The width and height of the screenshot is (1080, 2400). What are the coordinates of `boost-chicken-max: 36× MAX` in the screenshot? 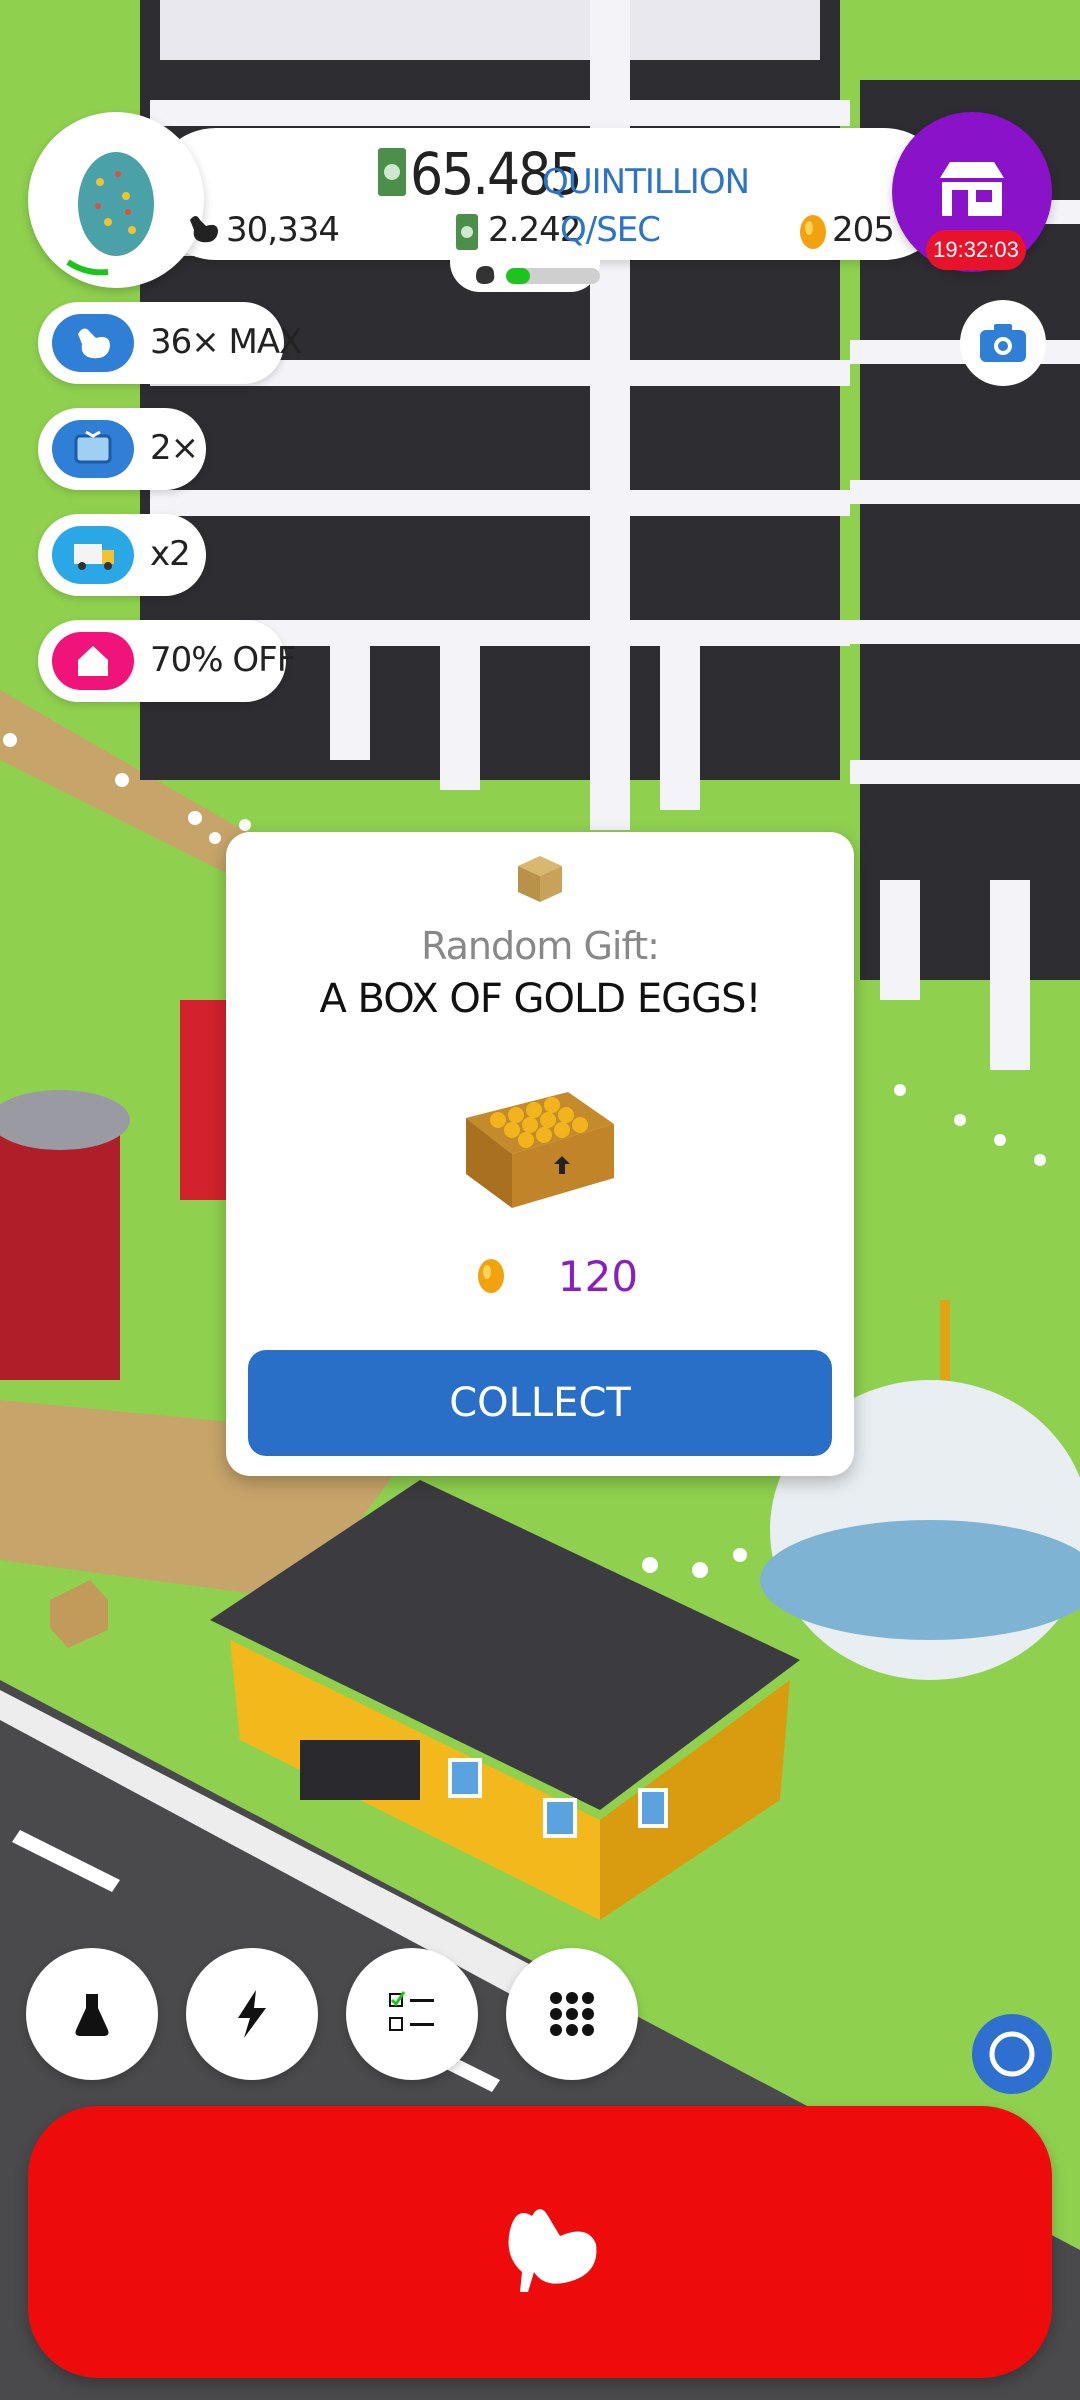 It's located at (170, 343).